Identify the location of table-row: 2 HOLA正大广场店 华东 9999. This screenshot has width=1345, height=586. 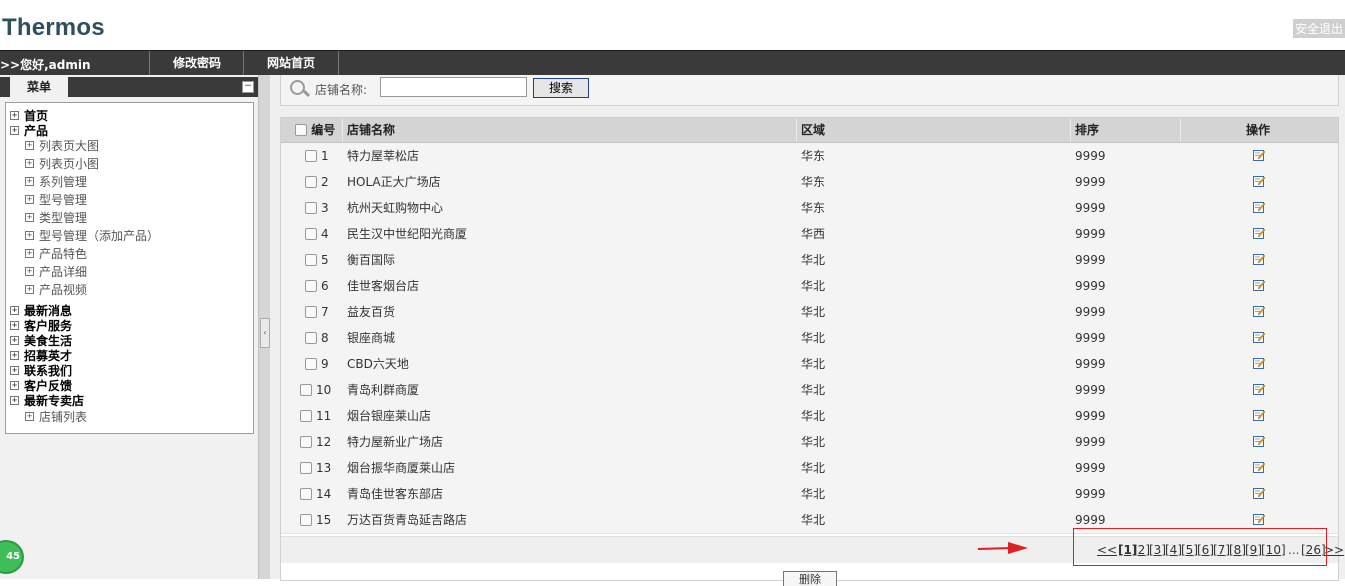
(809, 182).